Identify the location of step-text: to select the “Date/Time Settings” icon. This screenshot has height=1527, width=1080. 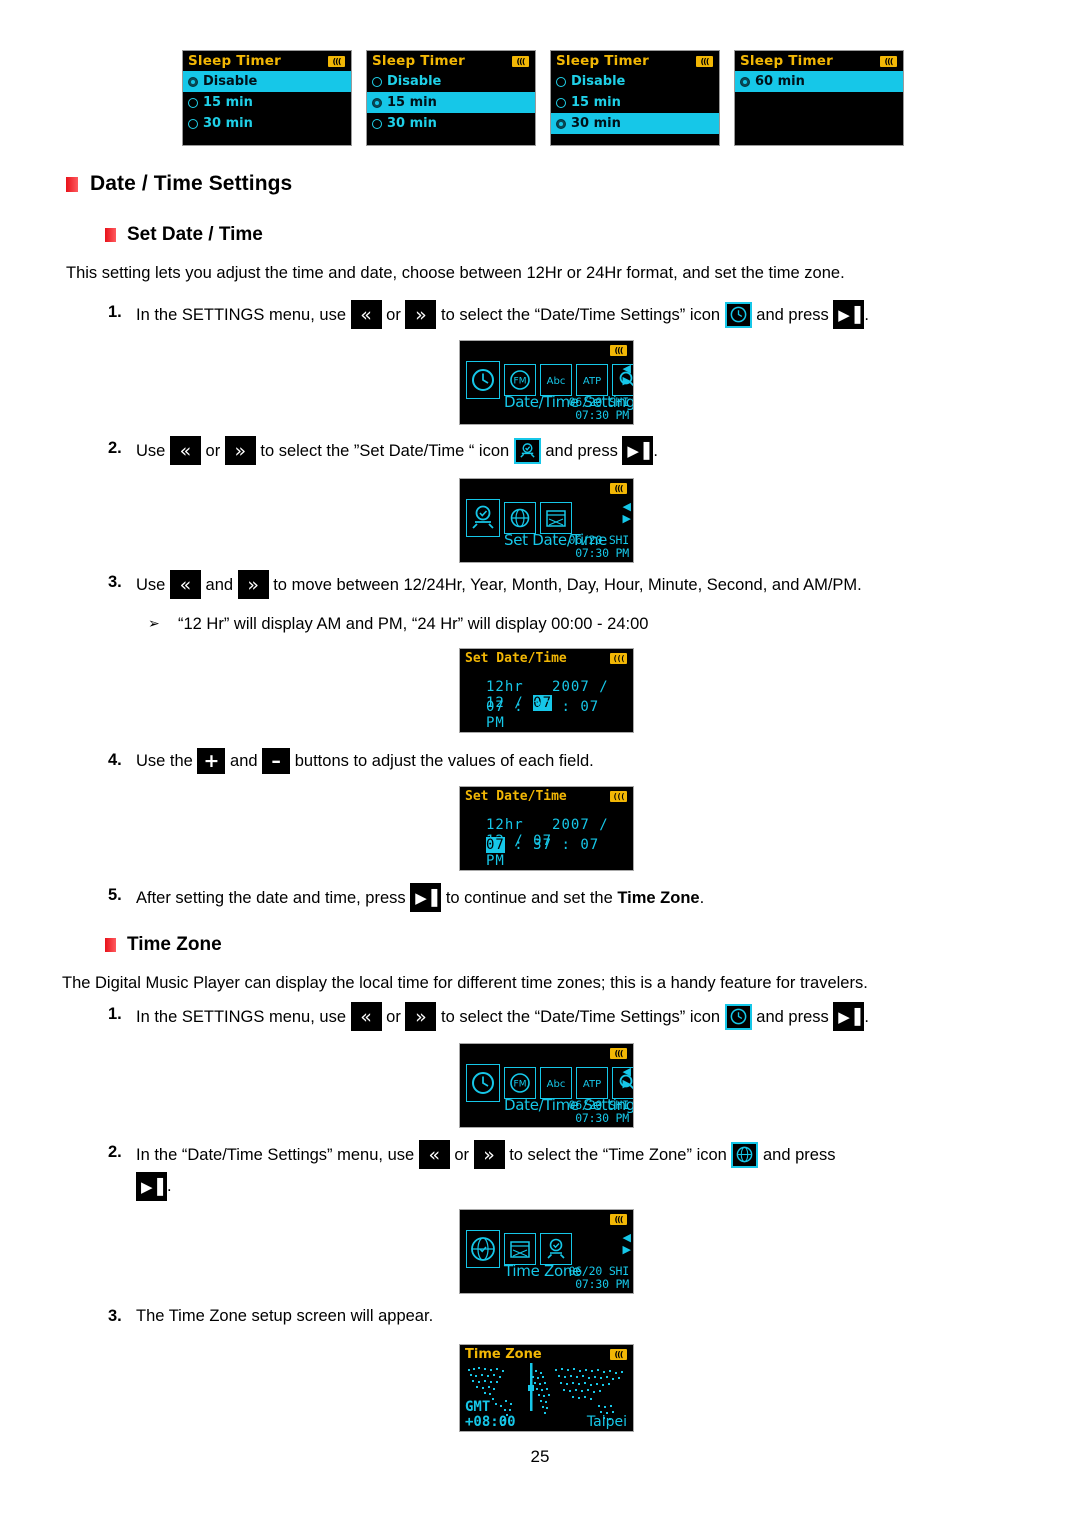
(580, 314).